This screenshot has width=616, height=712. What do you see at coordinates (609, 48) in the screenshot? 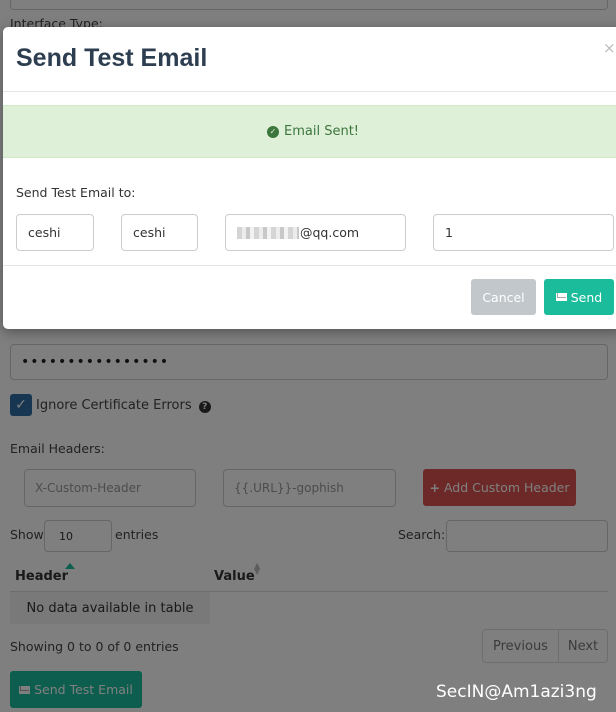
I see `close-icon: ×` at bounding box center [609, 48].